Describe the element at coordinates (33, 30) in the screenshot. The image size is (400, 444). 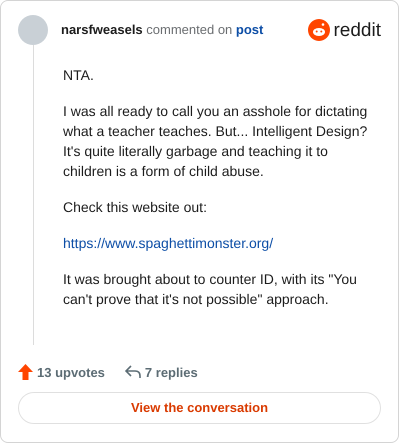
I see `avatar` at that location.